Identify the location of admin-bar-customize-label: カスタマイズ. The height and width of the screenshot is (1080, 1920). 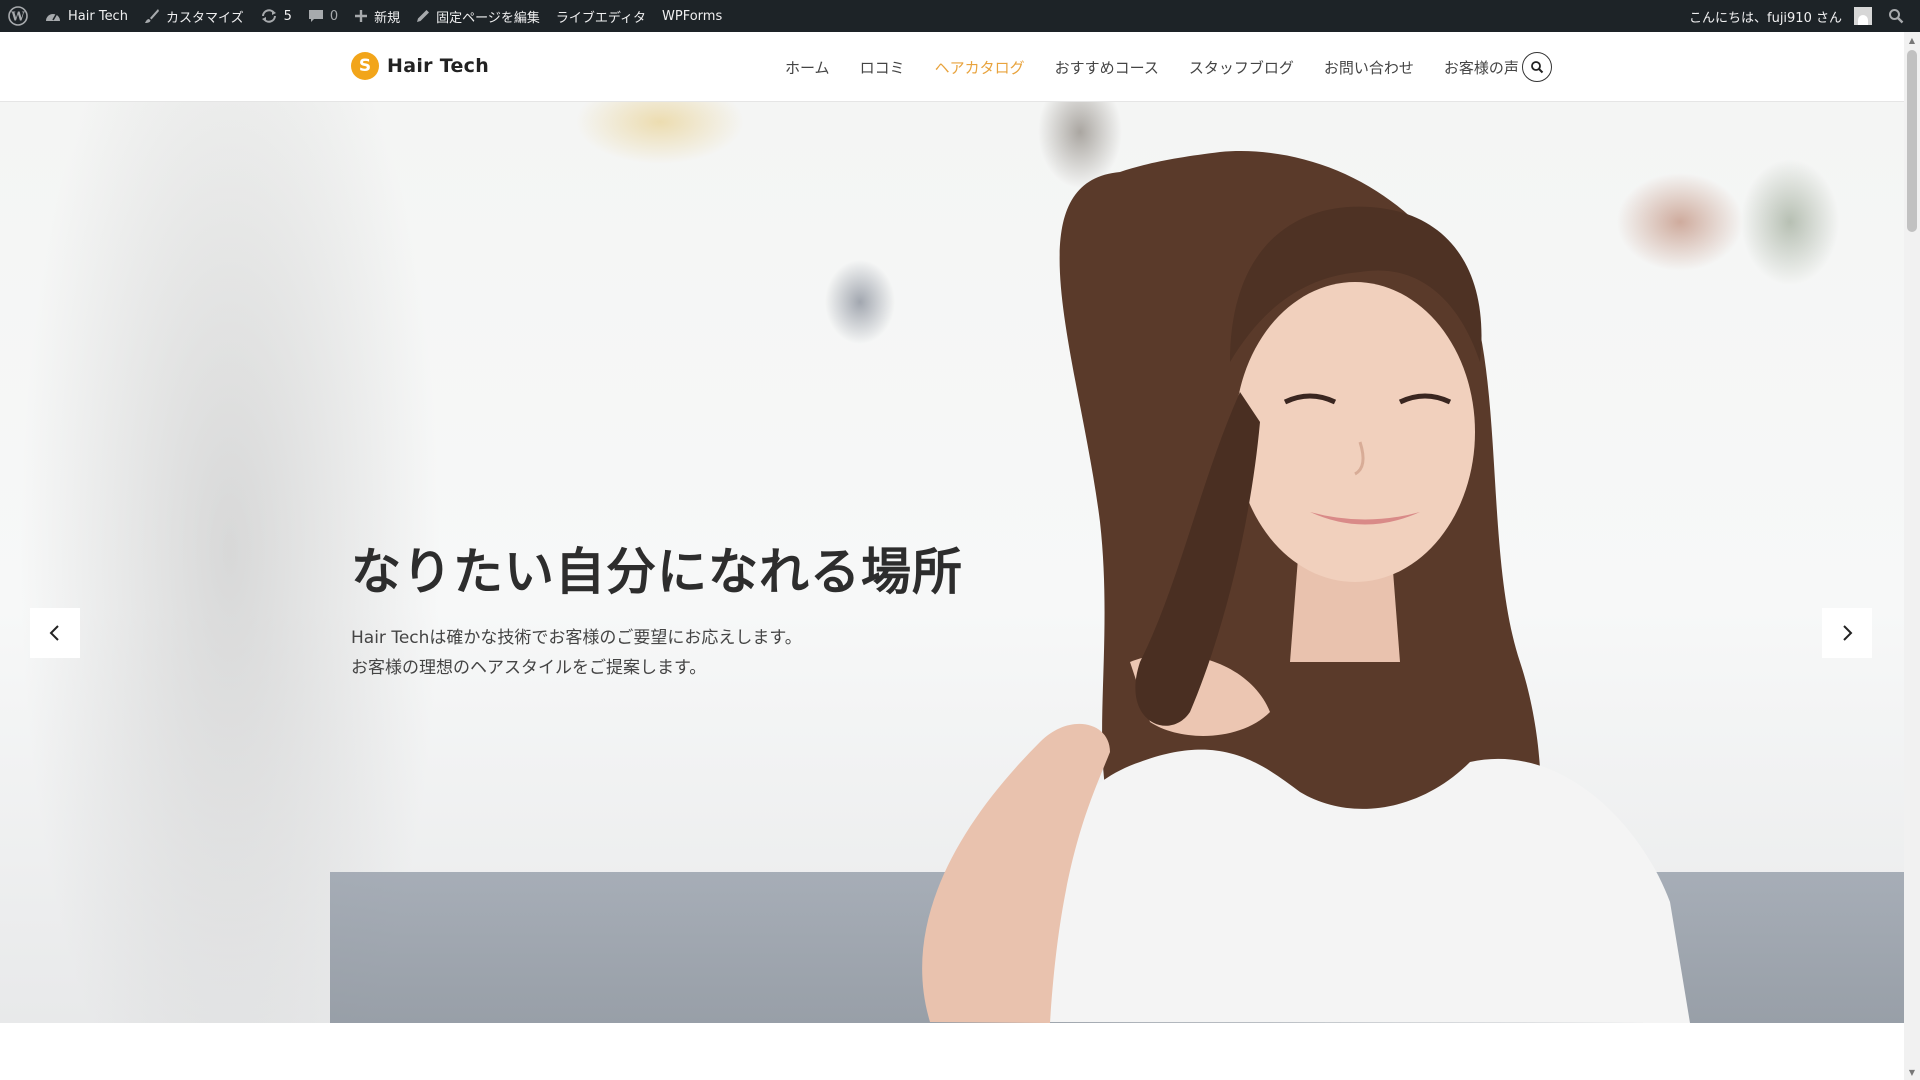
(204, 18).